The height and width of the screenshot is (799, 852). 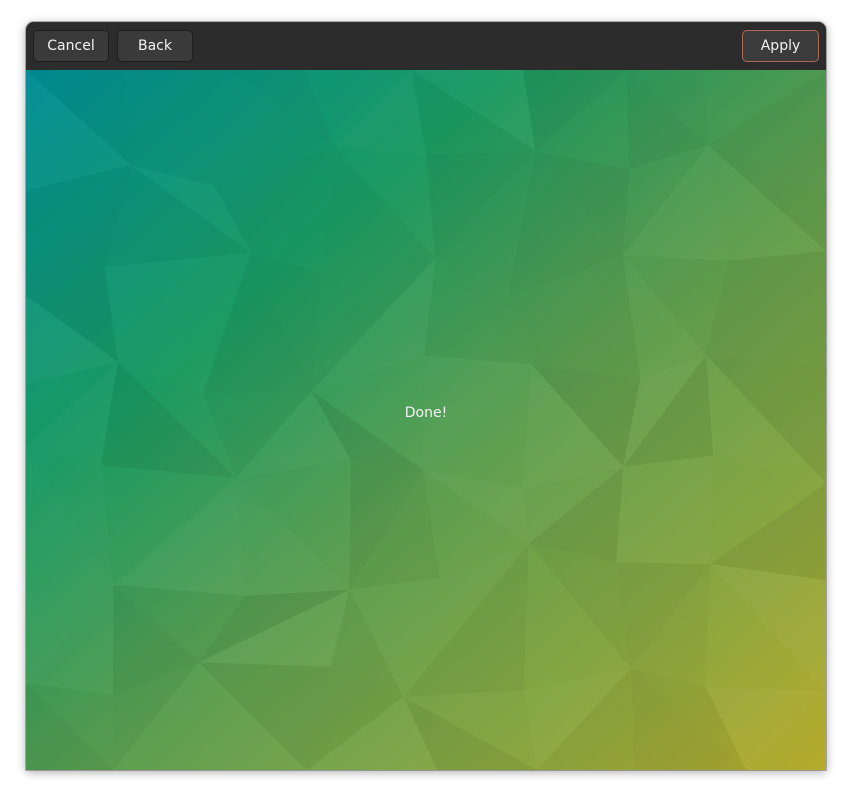 What do you see at coordinates (71, 46) in the screenshot?
I see `cancel-button: Cancel` at bounding box center [71, 46].